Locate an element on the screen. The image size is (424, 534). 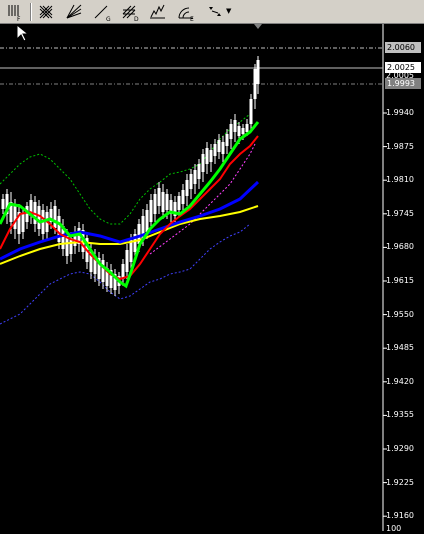
drawing-toolbar: F G D E ▼ is located at coordinates (212, 12).